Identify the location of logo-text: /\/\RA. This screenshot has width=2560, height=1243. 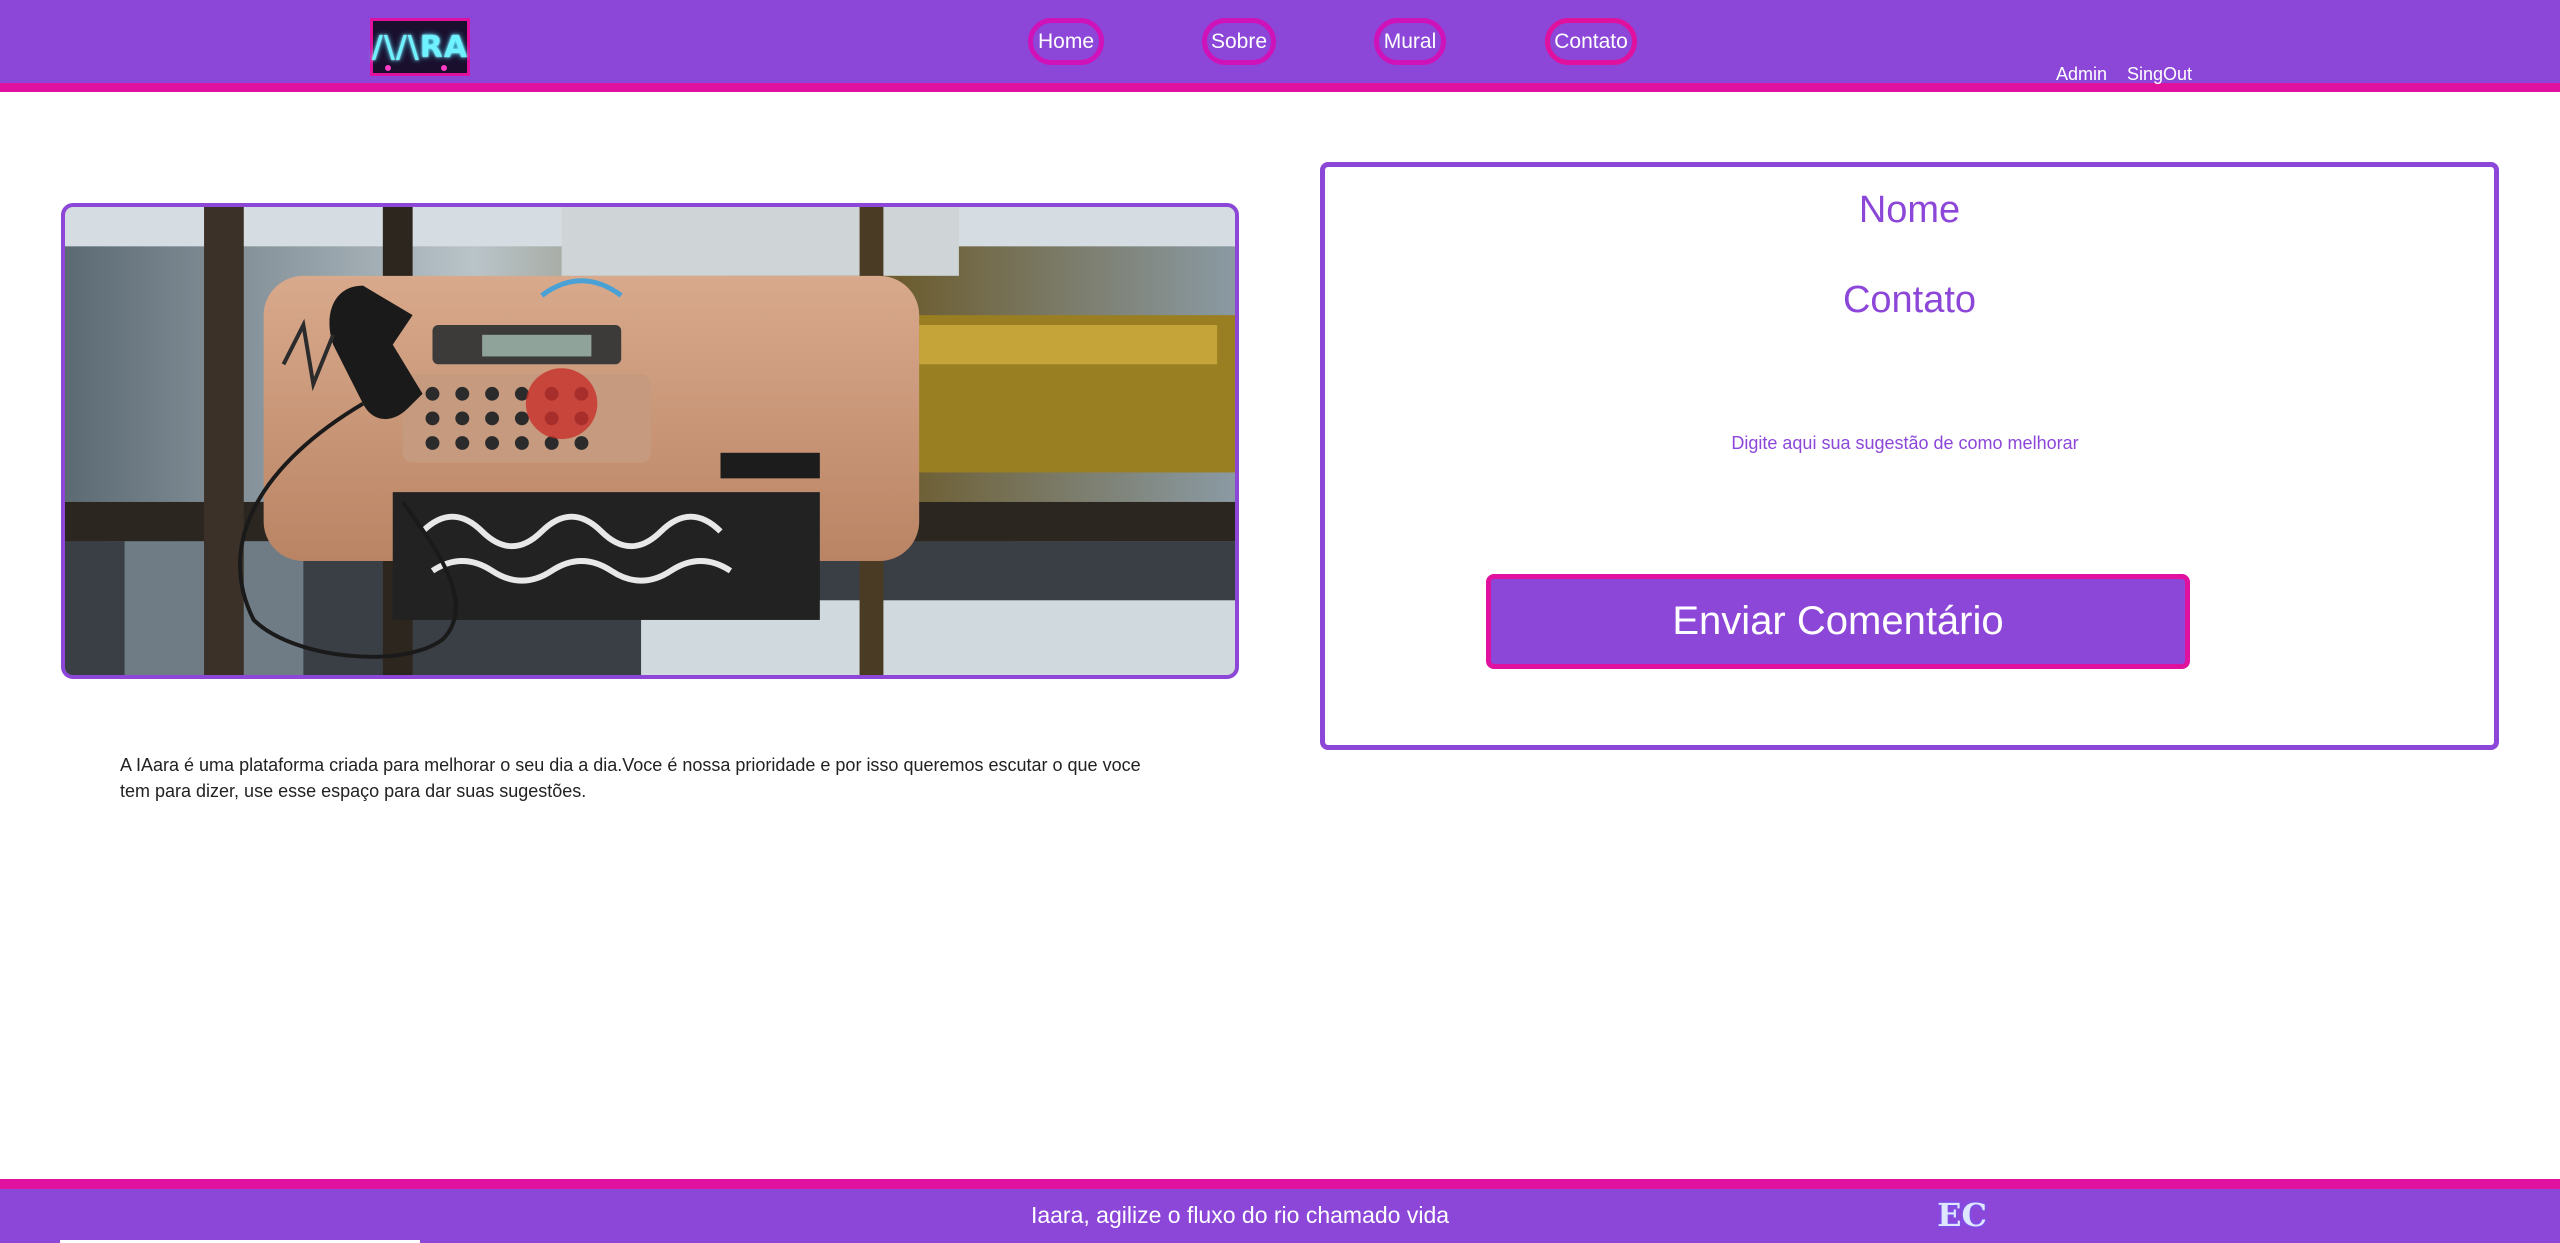
(420, 47).